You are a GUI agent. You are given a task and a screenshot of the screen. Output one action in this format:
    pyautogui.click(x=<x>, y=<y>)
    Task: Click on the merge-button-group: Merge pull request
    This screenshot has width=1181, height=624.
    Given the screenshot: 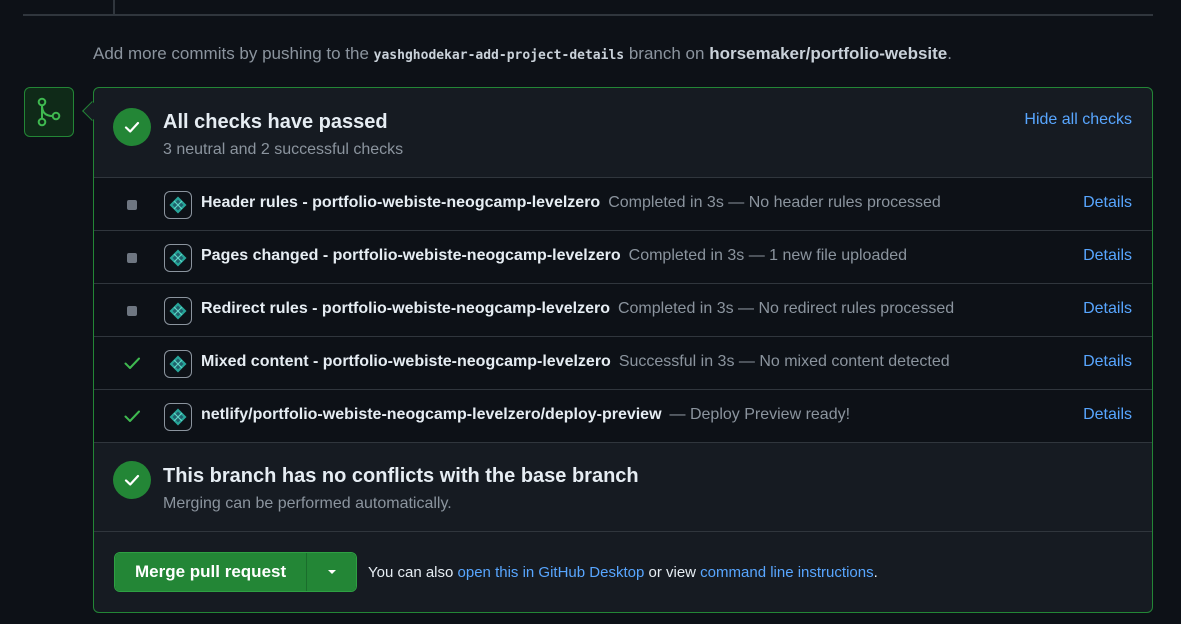 What is the action you would take?
    pyautogui.click(x=236, y=572)
    